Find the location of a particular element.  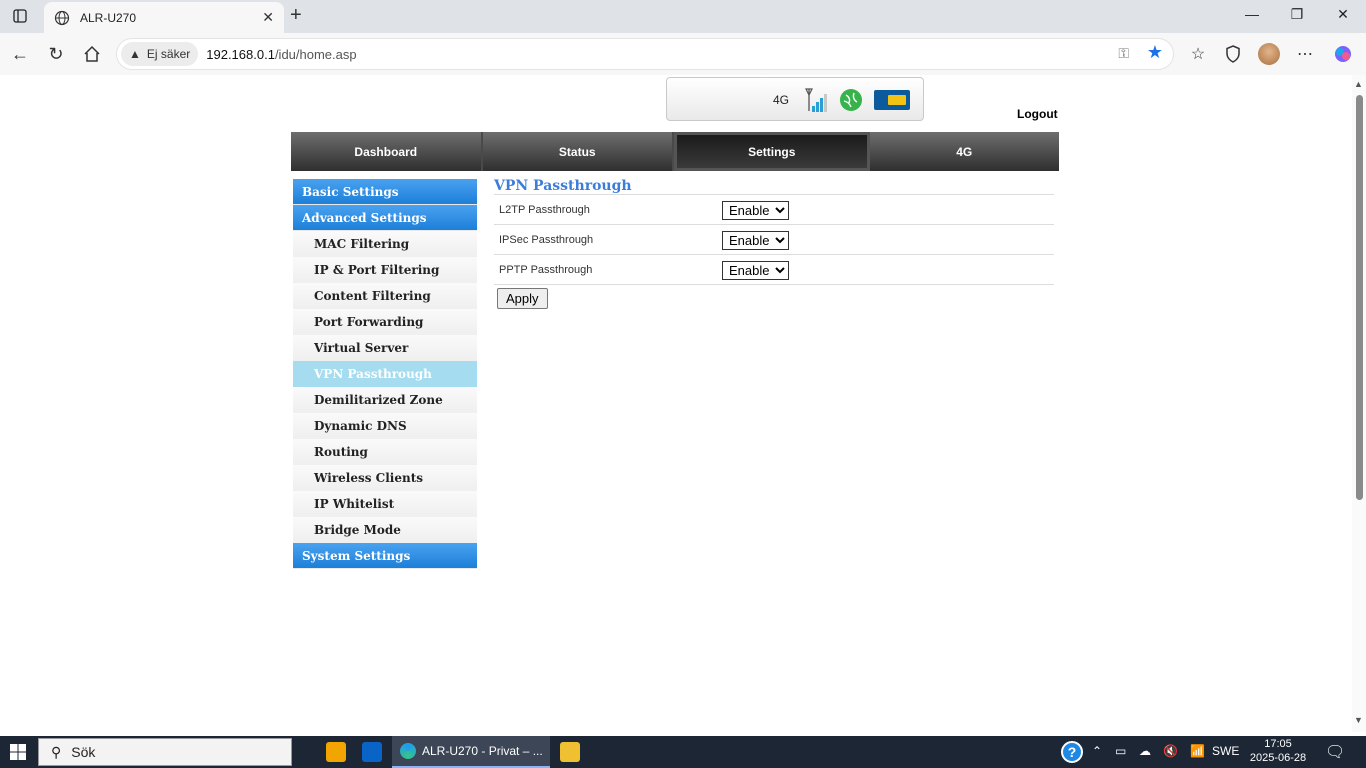

sidebar-item-vpn-passthrough: VPN Passthrough is located at coordinates (385, 374).